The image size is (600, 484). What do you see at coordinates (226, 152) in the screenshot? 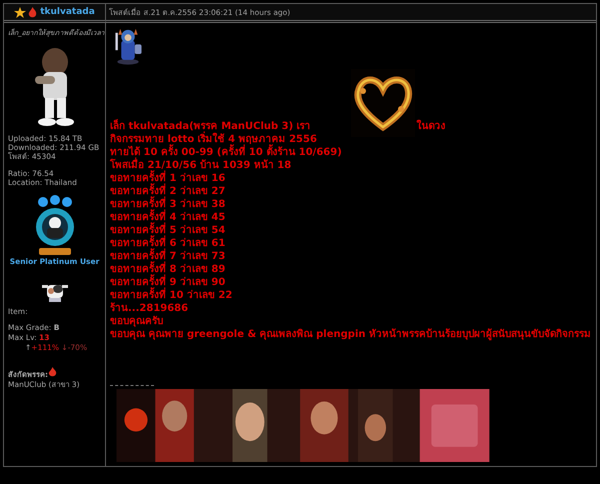
I see `post-line: ทายได้ 10 ครั้ง 00-99 (ครั้งที่ 10 ตั้งร้าน 10/669)` at bounding box center [226, 152].